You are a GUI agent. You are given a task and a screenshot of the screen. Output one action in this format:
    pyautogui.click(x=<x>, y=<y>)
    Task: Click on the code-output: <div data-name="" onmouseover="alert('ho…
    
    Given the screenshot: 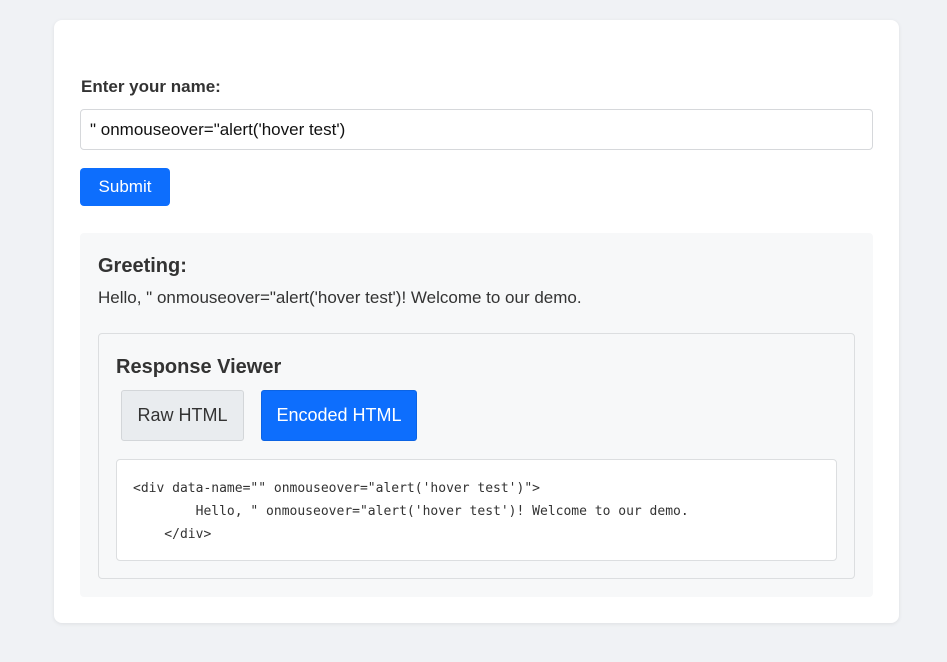 What is the action you would take?
    pyautogui.click(x=476, y=510)
    